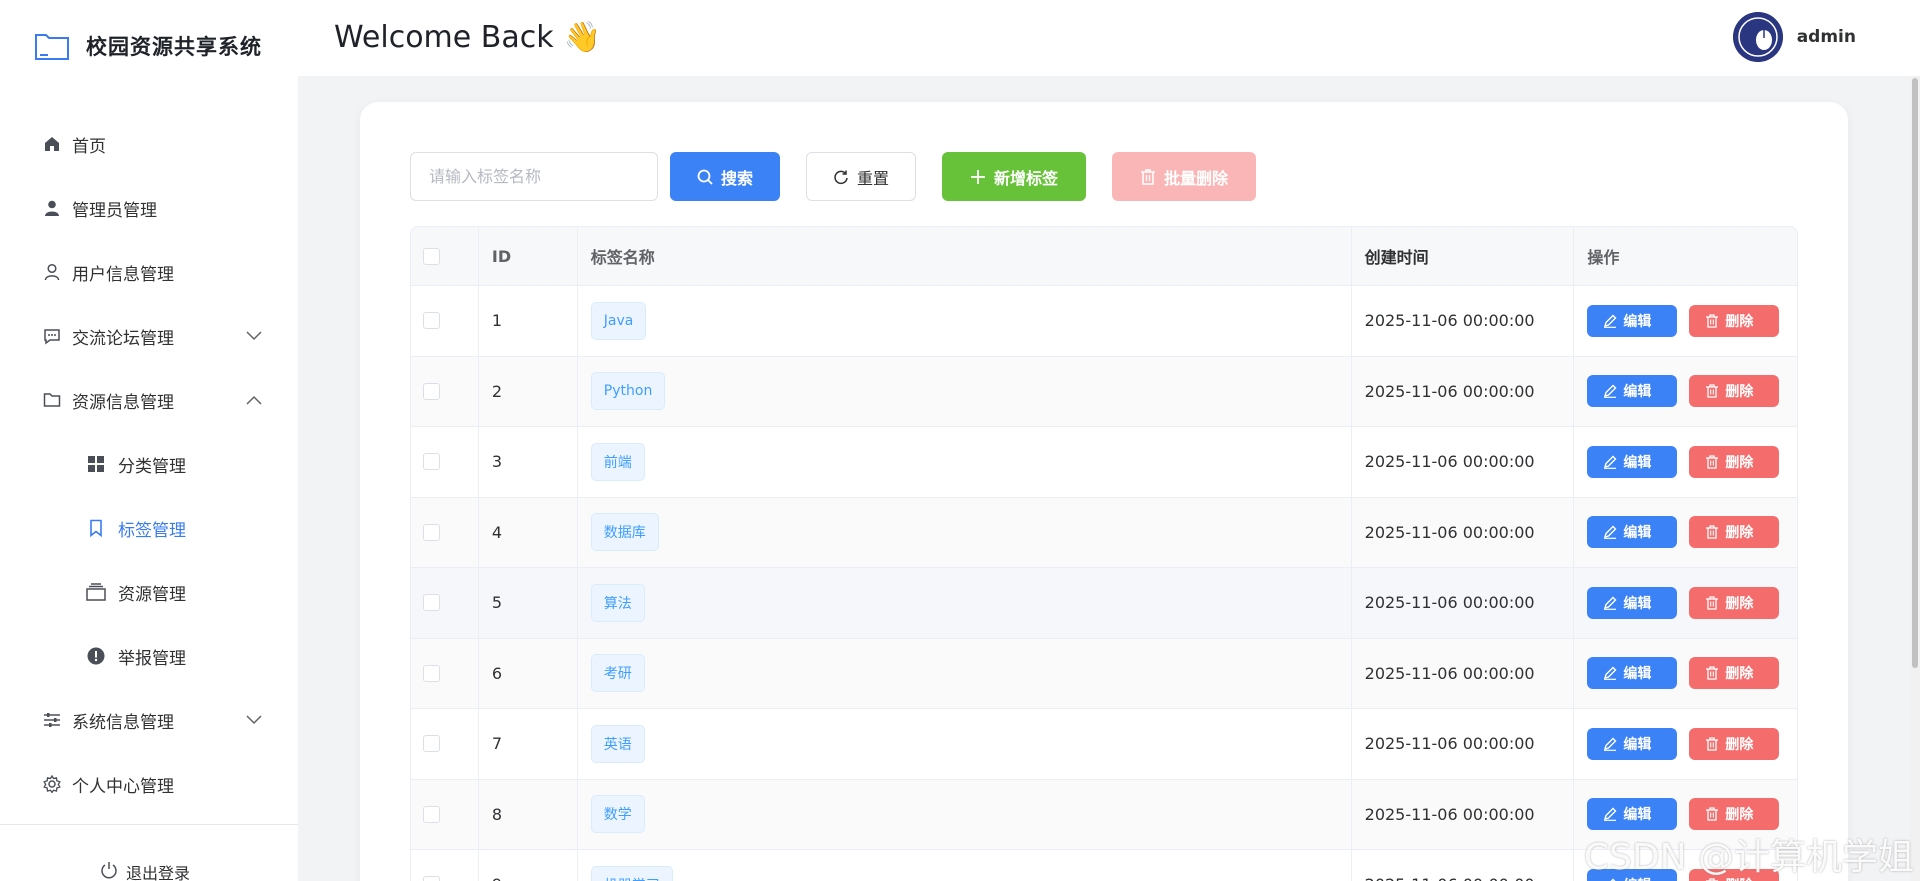 The width and height of the screenshot is (1920, 881). Describe the element at coordinates (1104, 603) in the screenshot. I see `table-row: 5 算法 2025-11-06 00:00:00 编辑 删除` at that location.